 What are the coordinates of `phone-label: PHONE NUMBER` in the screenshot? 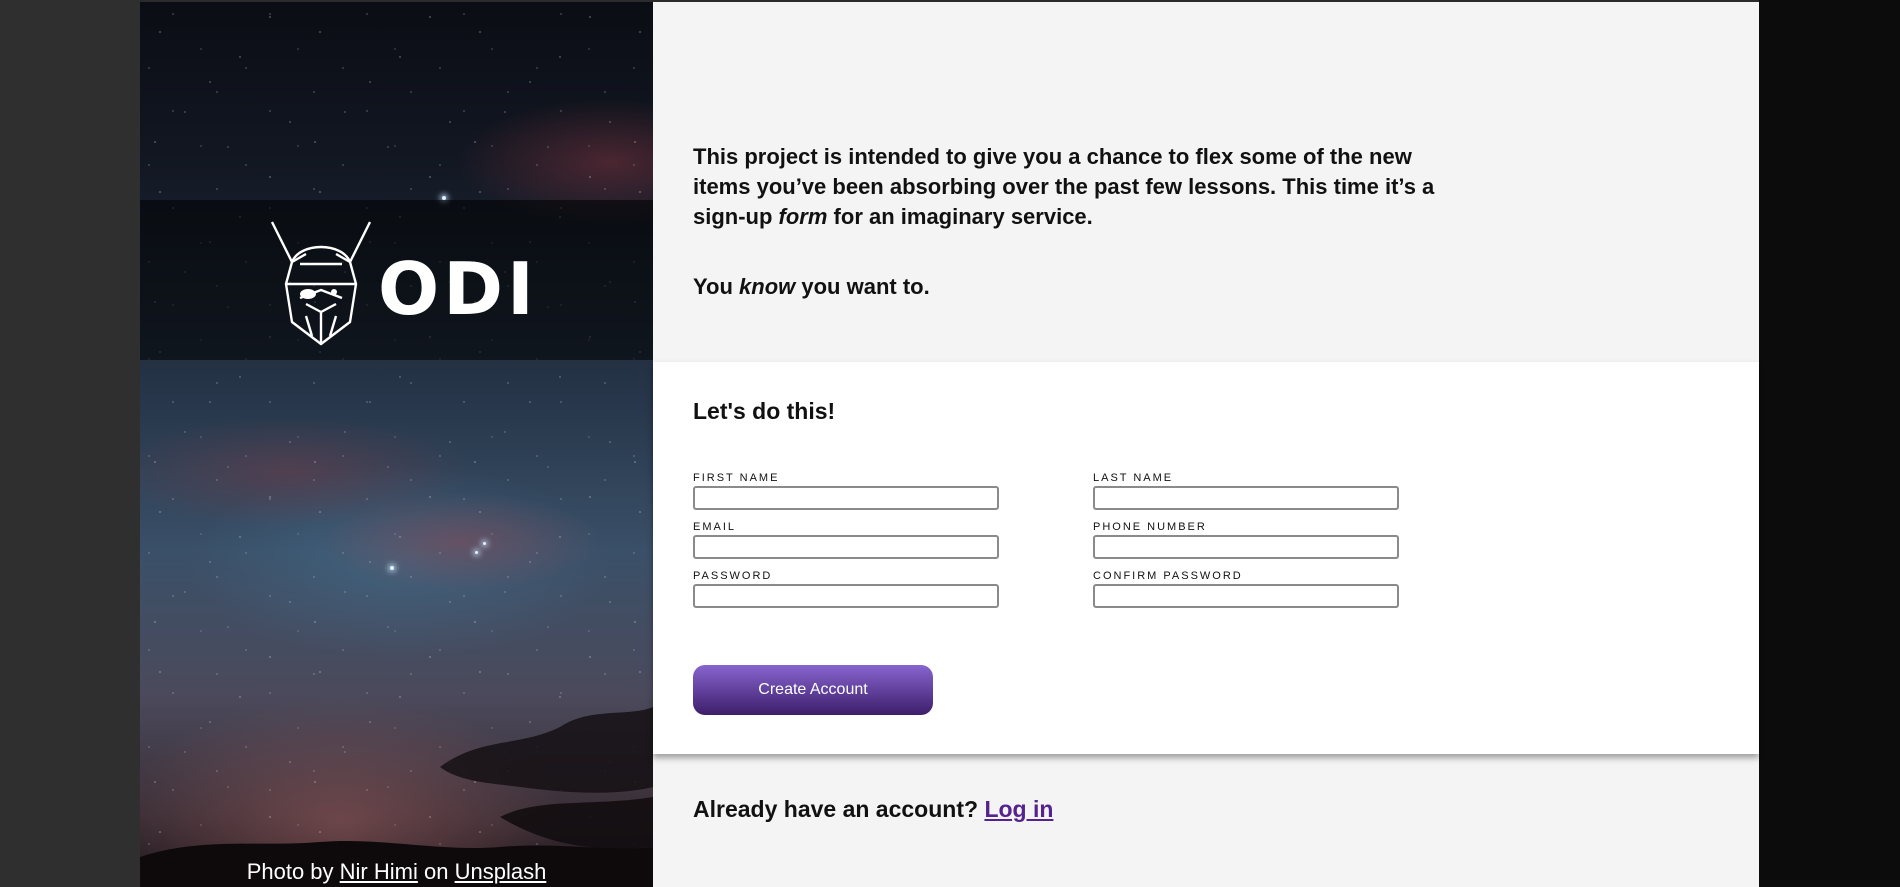 It's located at (1150, 527).